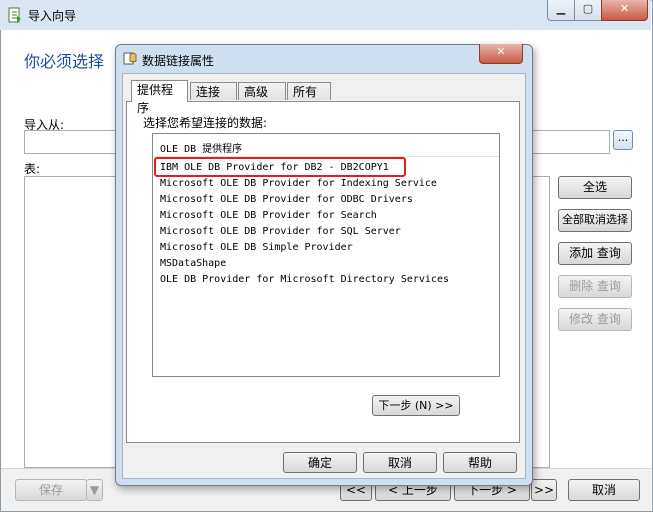  What do you see at coordinates (309, 91) in the screenshot?
I see `tab-all: 所有` at bounding box center [309, 91].